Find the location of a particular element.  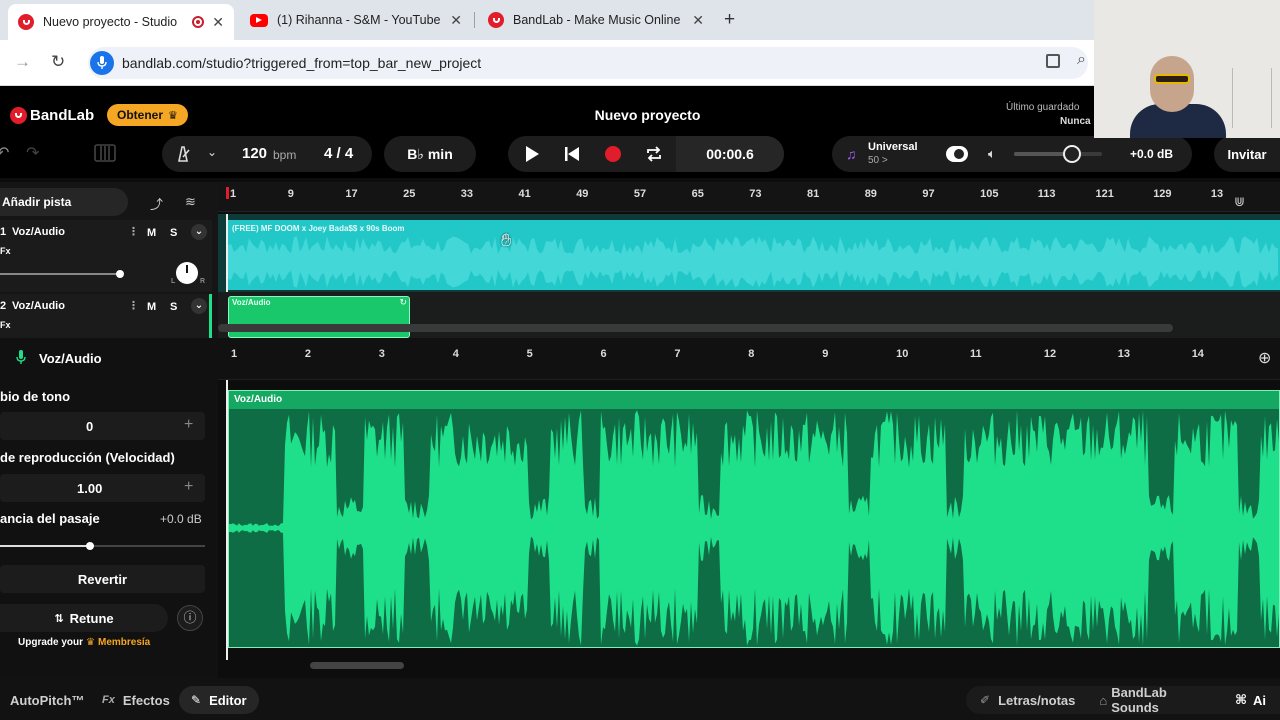

retune-button: ⇅ Retune is located at coordinates (84, 618).